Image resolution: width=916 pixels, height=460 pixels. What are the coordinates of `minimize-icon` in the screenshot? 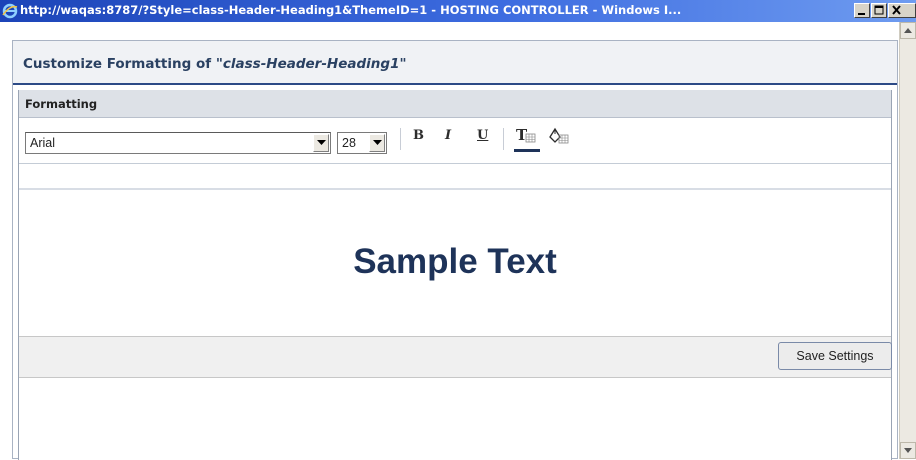 It's located at (861, 14).